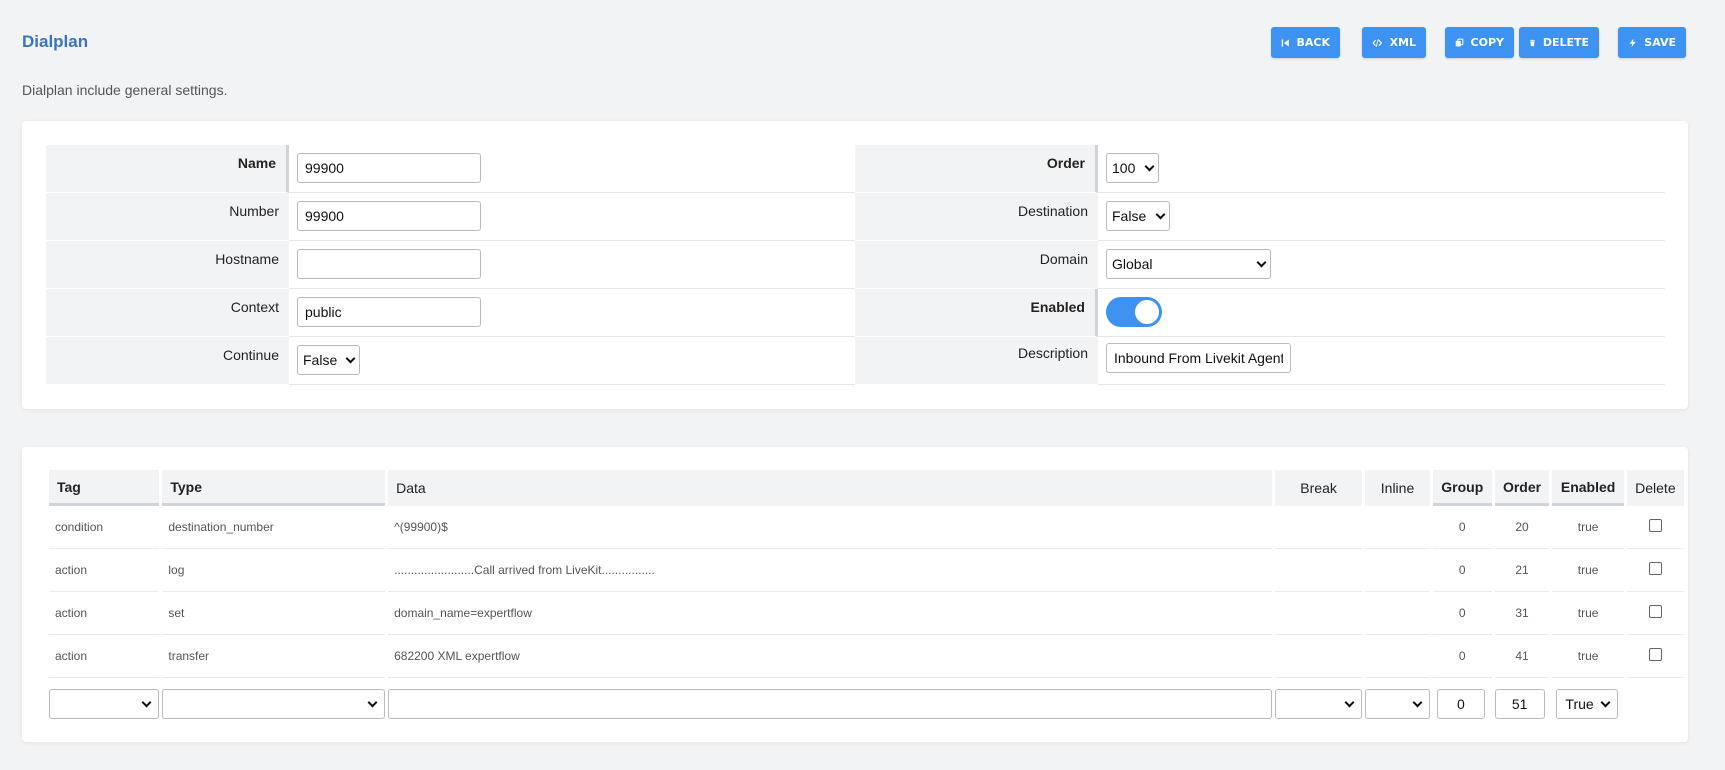  What do you see at coordinates (274, 704) in the screenshot?
I see `new-type-select` at bounding box center [274, 704].